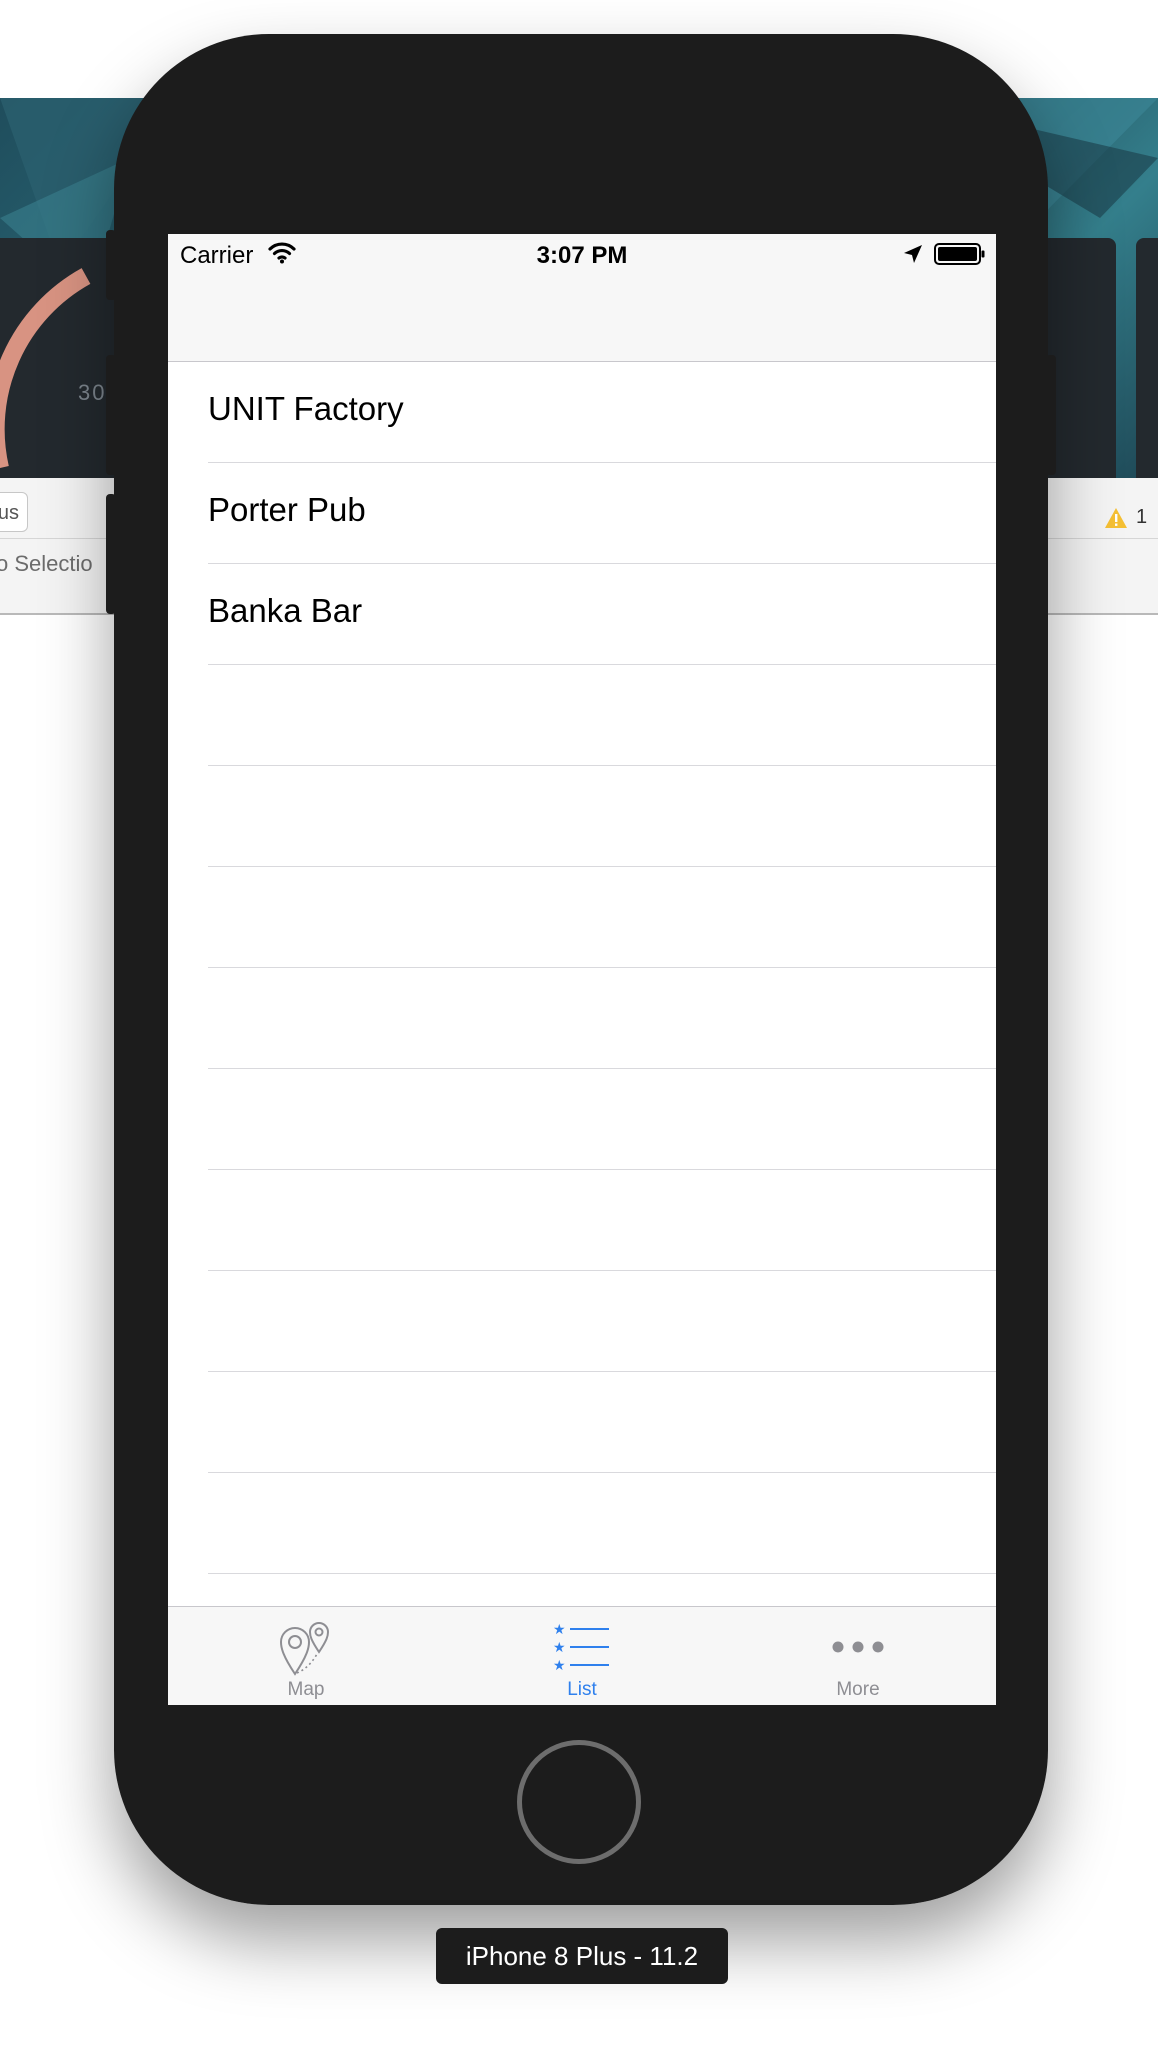 This screenshot has height=2048, width=1158. What do you see at coordinates (579, 1802) in the screenshot?
I see `home-button` at bounding box center [579, 1802].